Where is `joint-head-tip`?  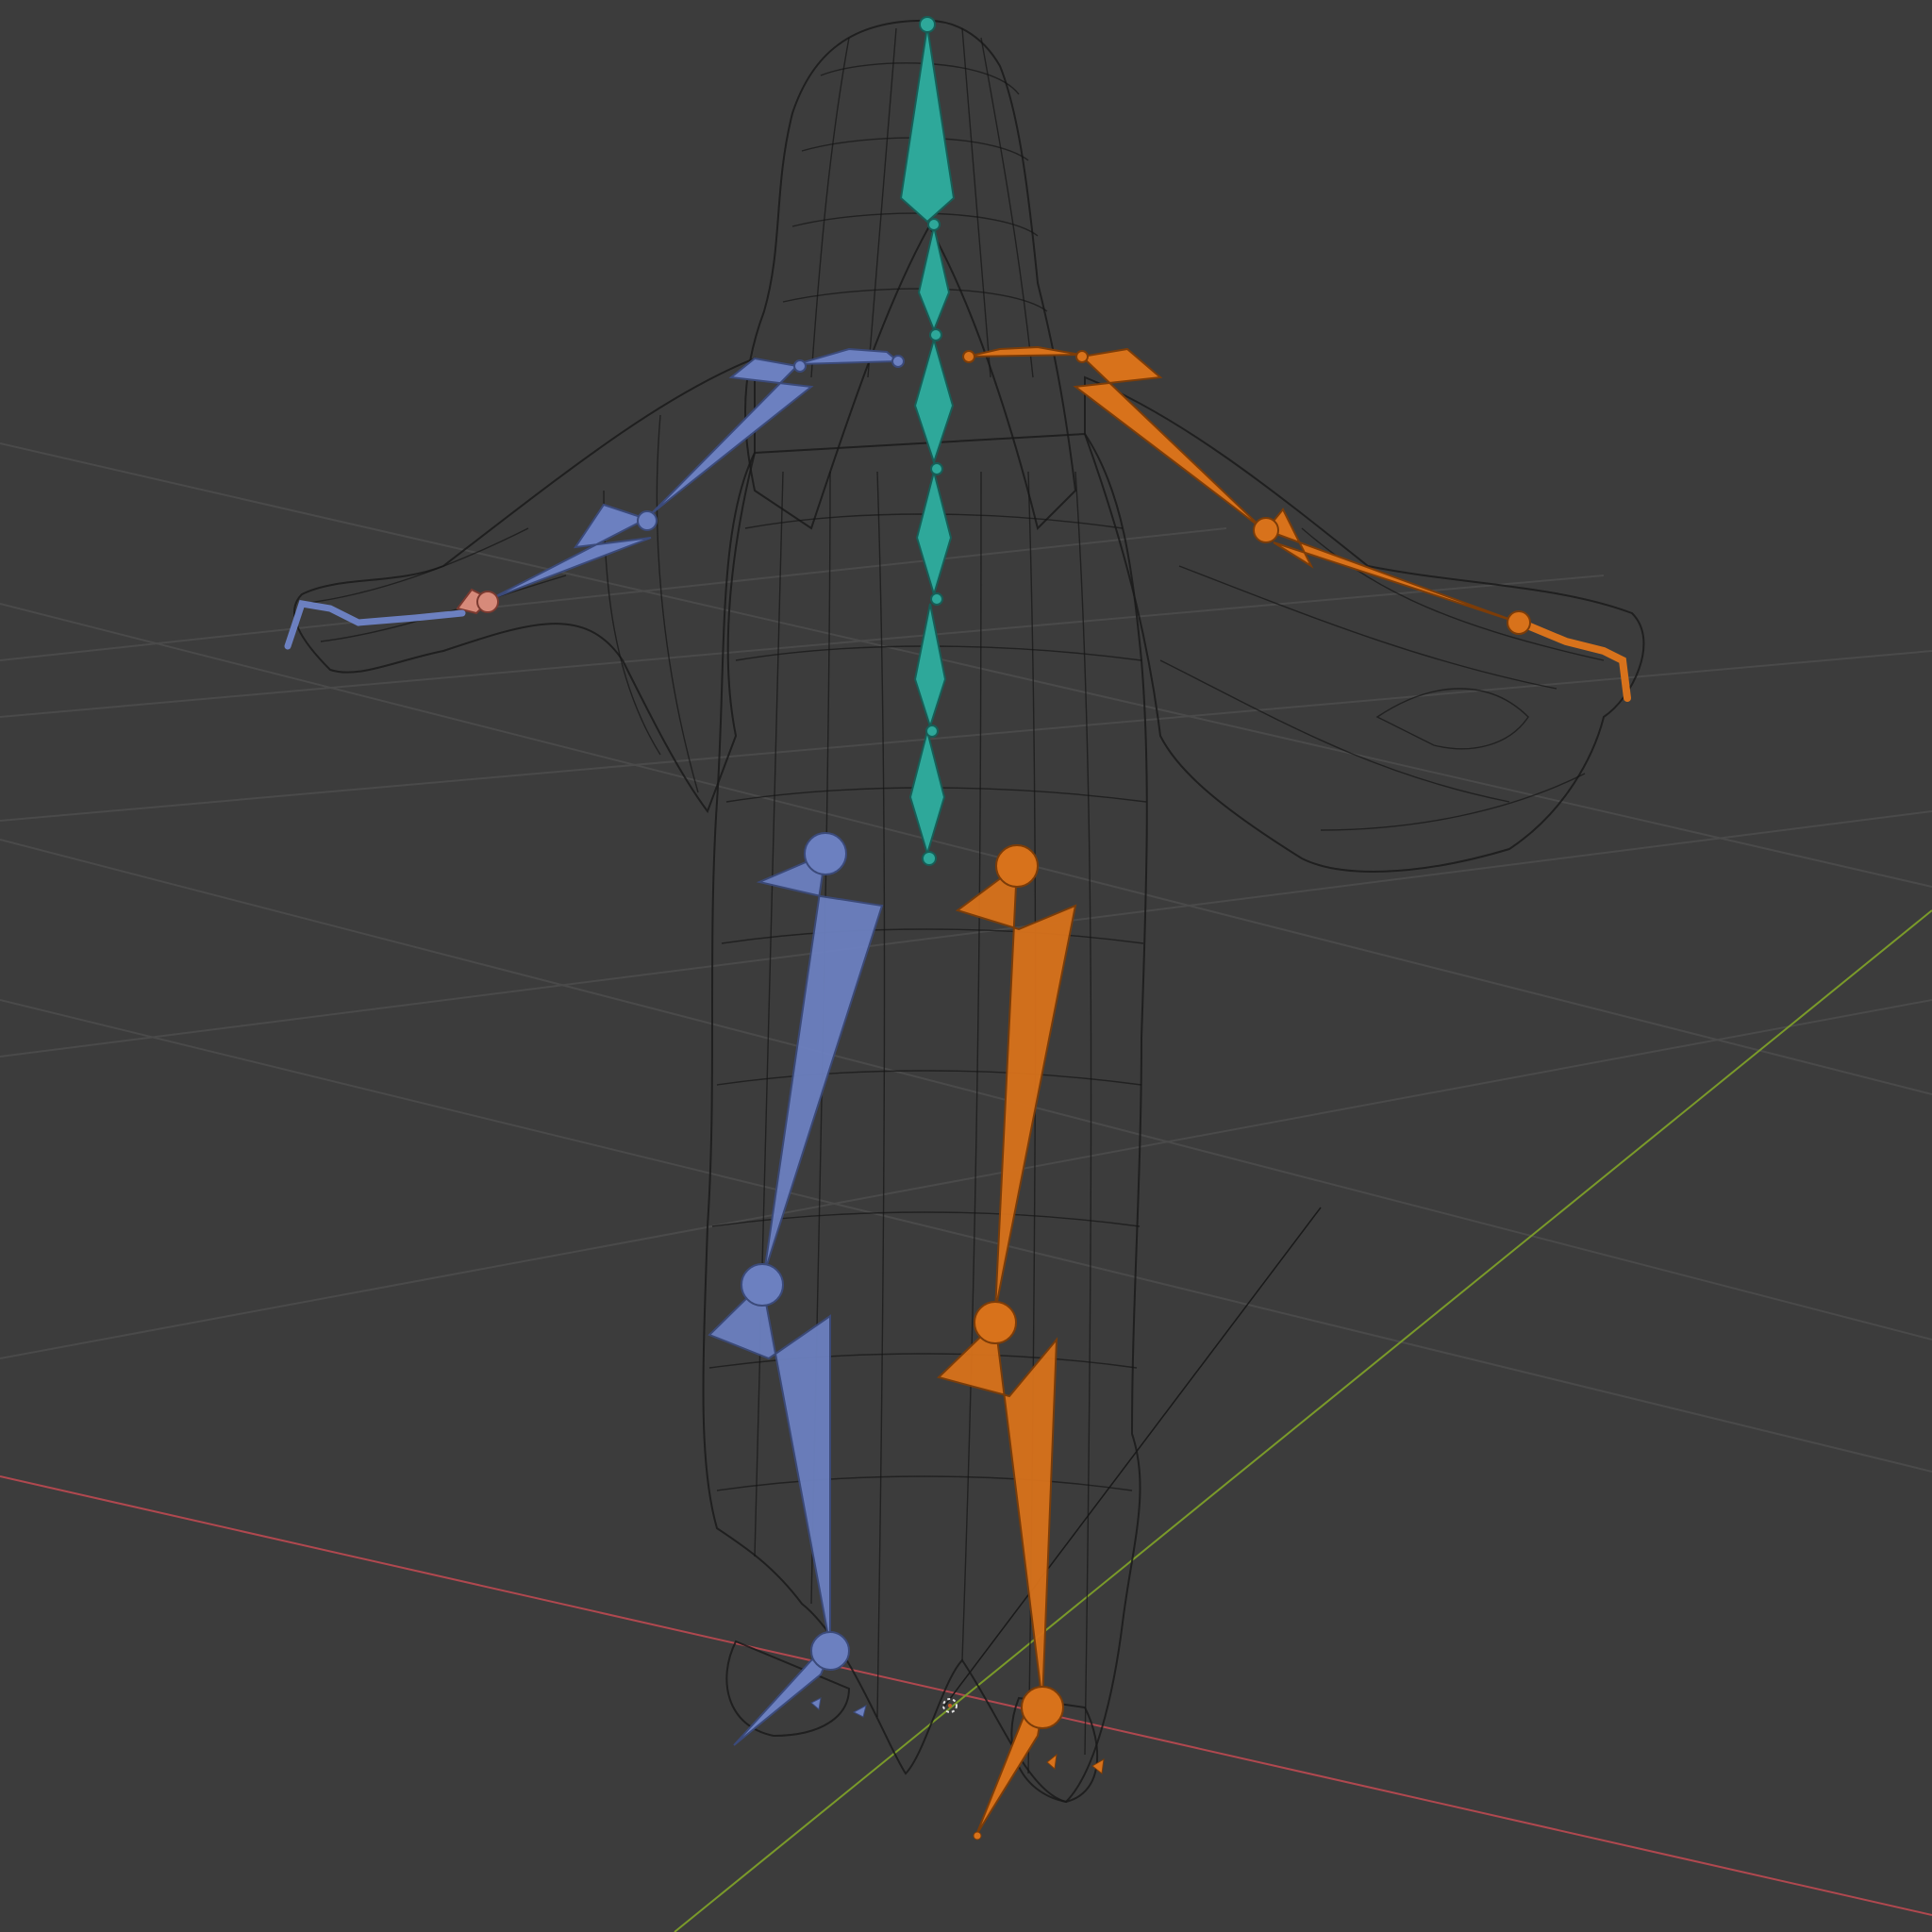
joint-head-tip is located at coordinates (927, 24).